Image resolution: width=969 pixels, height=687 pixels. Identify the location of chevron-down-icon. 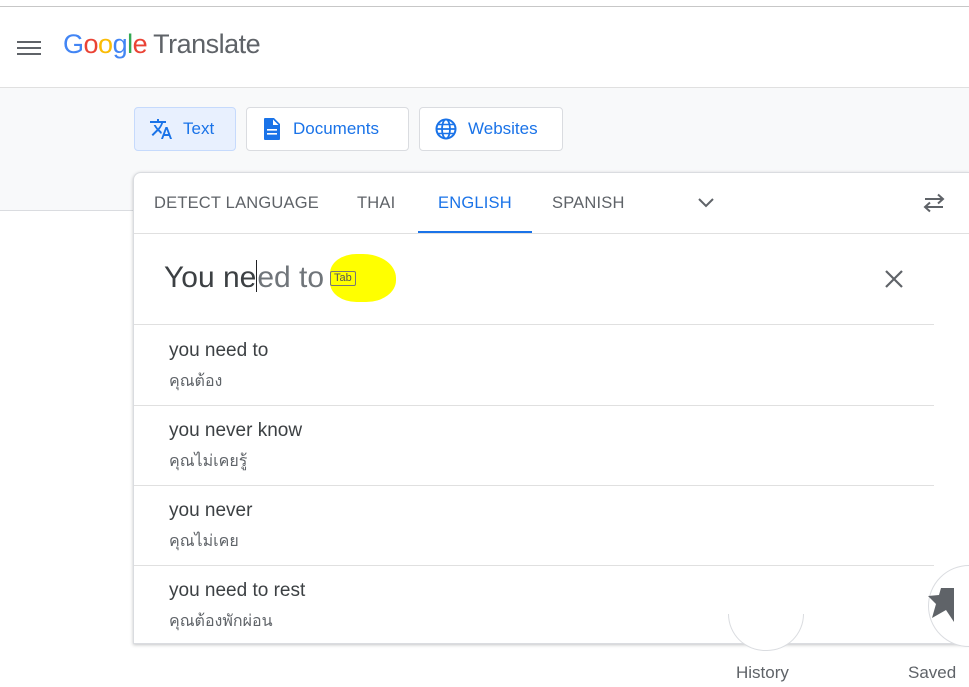
(706, 203).